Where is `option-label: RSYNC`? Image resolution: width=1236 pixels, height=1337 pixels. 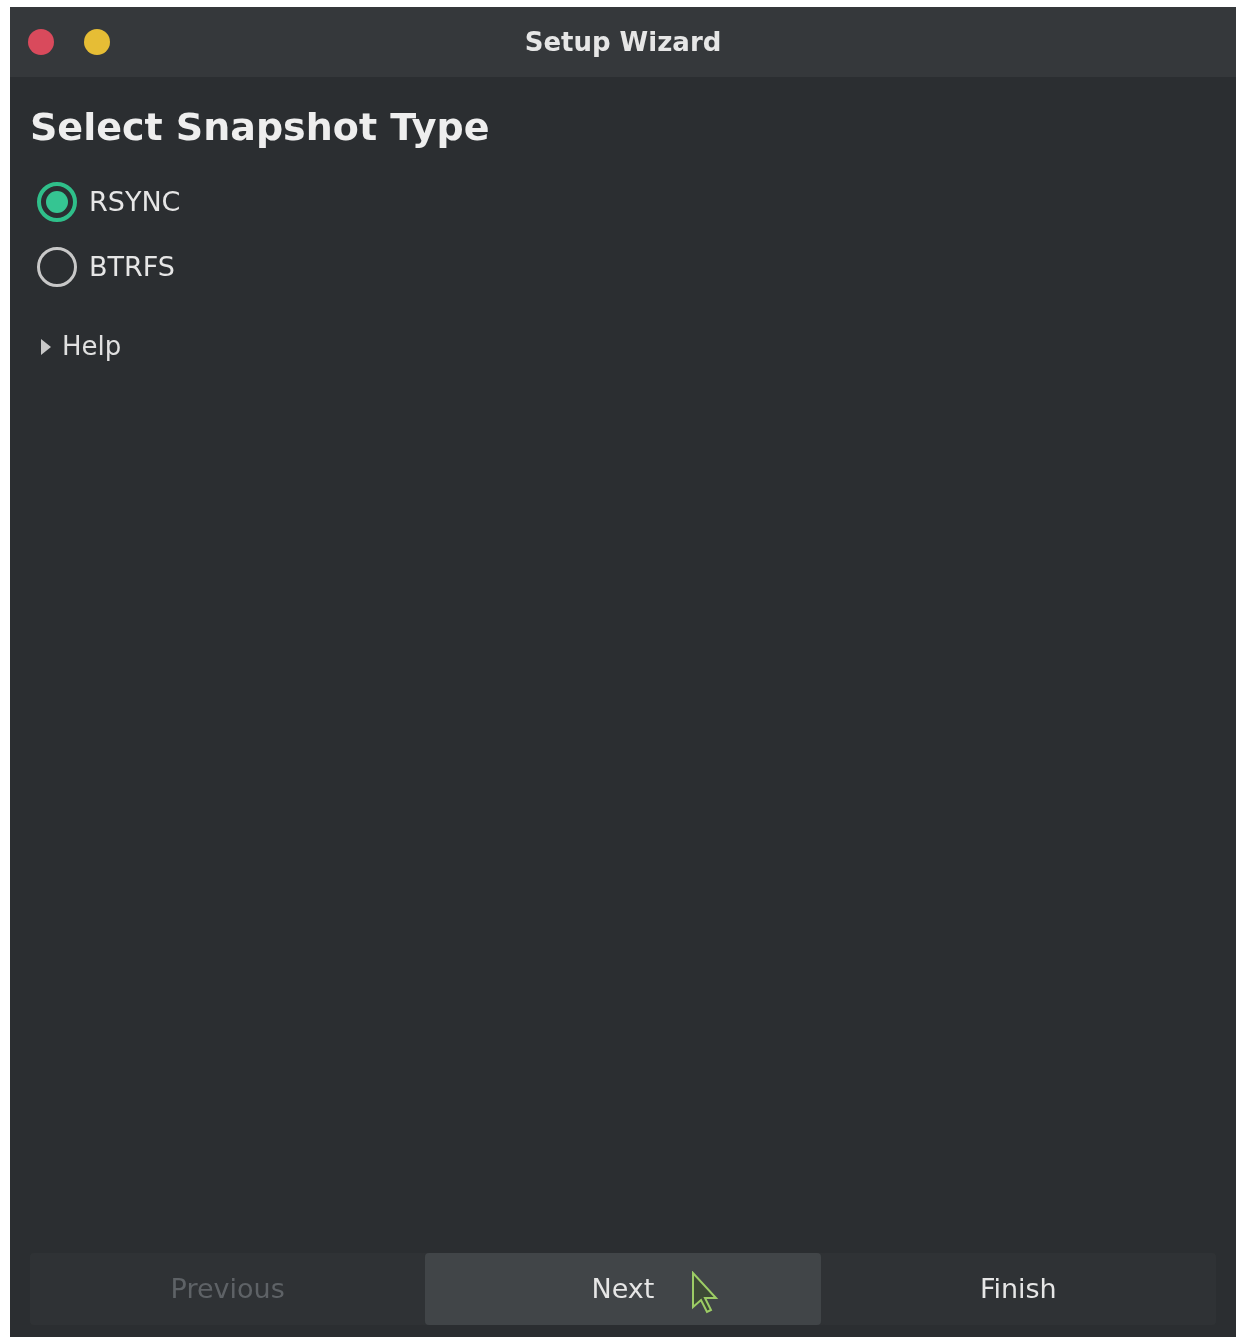 option-label: RSYNC is located at coordinates (135, 202).